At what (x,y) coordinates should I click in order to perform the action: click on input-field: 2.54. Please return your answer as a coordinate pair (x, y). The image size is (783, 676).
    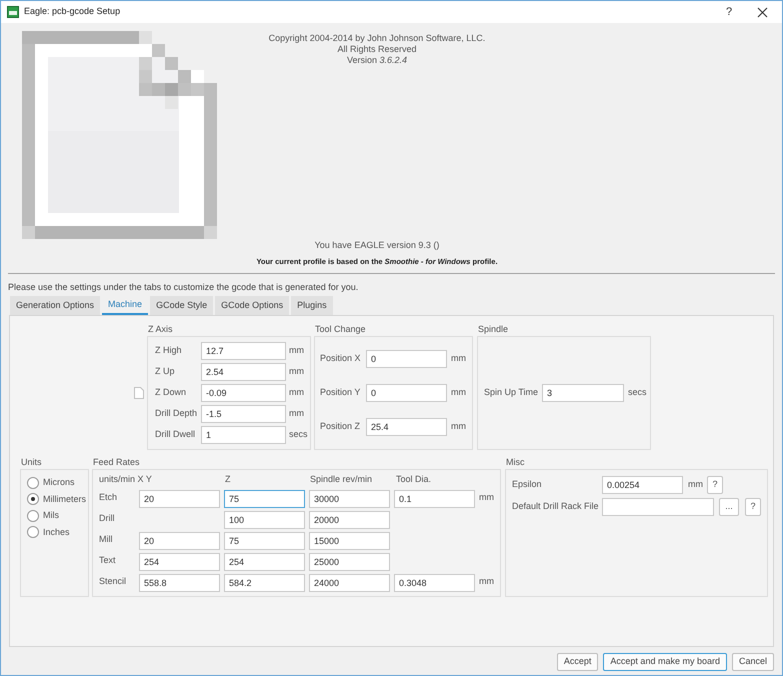
    Looking at the image, I should click on (243, 372).